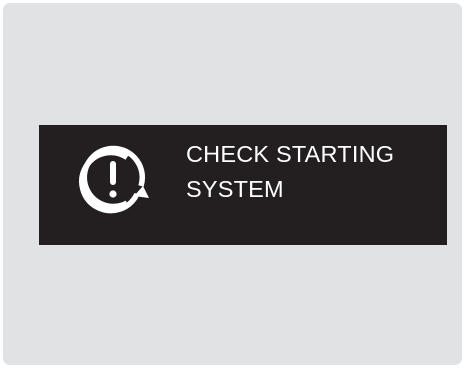 This screenshot has height=368, width=467. What do you see at coordinates (235, 189) in the screenshot?
I see `warning-message-line-2: SYSTEM` at bounding box center [235, 189].